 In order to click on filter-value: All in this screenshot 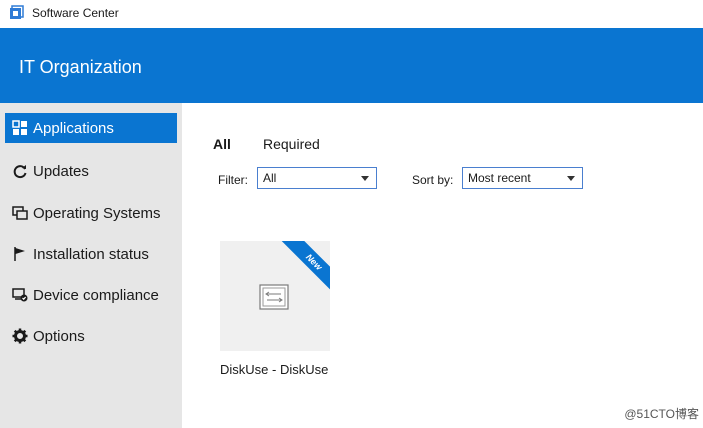, I will do `click(270, 178)`.